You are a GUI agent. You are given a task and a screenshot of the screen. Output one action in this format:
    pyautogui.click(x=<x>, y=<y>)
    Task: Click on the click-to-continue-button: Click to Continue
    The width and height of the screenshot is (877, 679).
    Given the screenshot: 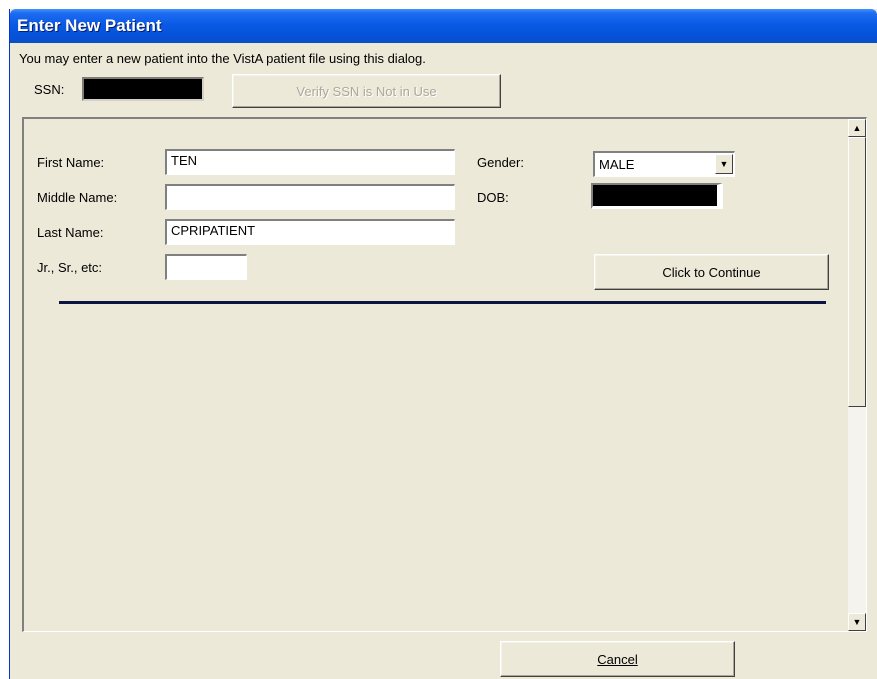 What is the action you would take?
    pyautogui.click(x=711, y=272)
    